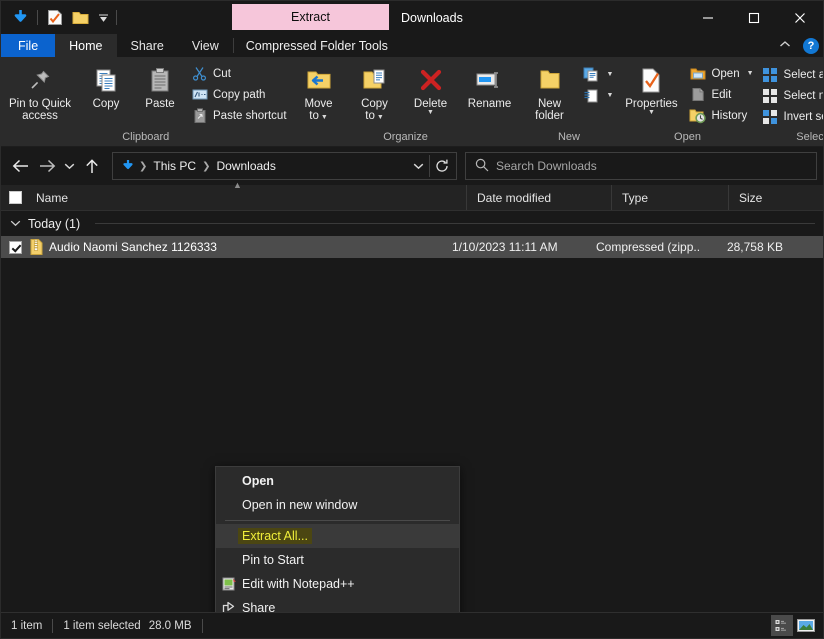 The image size is (824, 639). Describe the element at coordinates (239, 94) in the screenshot. I see `copy-path-button: Copy path` at that location.